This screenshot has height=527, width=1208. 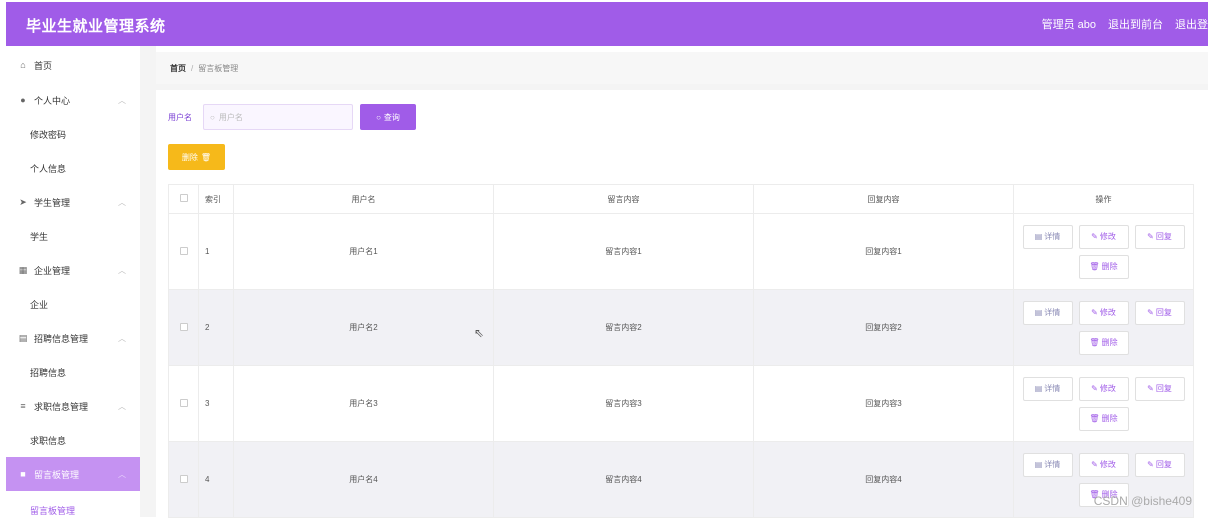 I want to click on sidebar-subitem-message-board: 留言板管理, so click(x=73, y=510).